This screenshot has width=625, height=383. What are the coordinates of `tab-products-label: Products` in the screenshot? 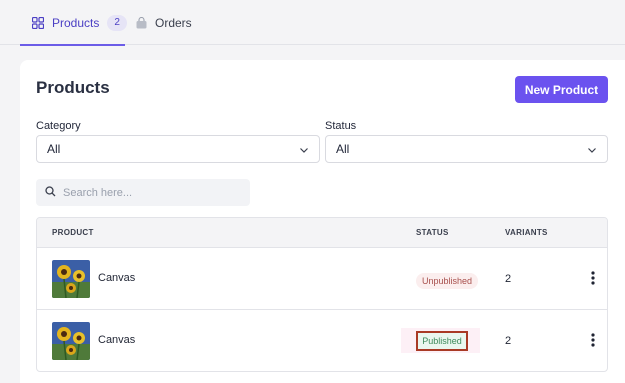 It's located at (76, 22).